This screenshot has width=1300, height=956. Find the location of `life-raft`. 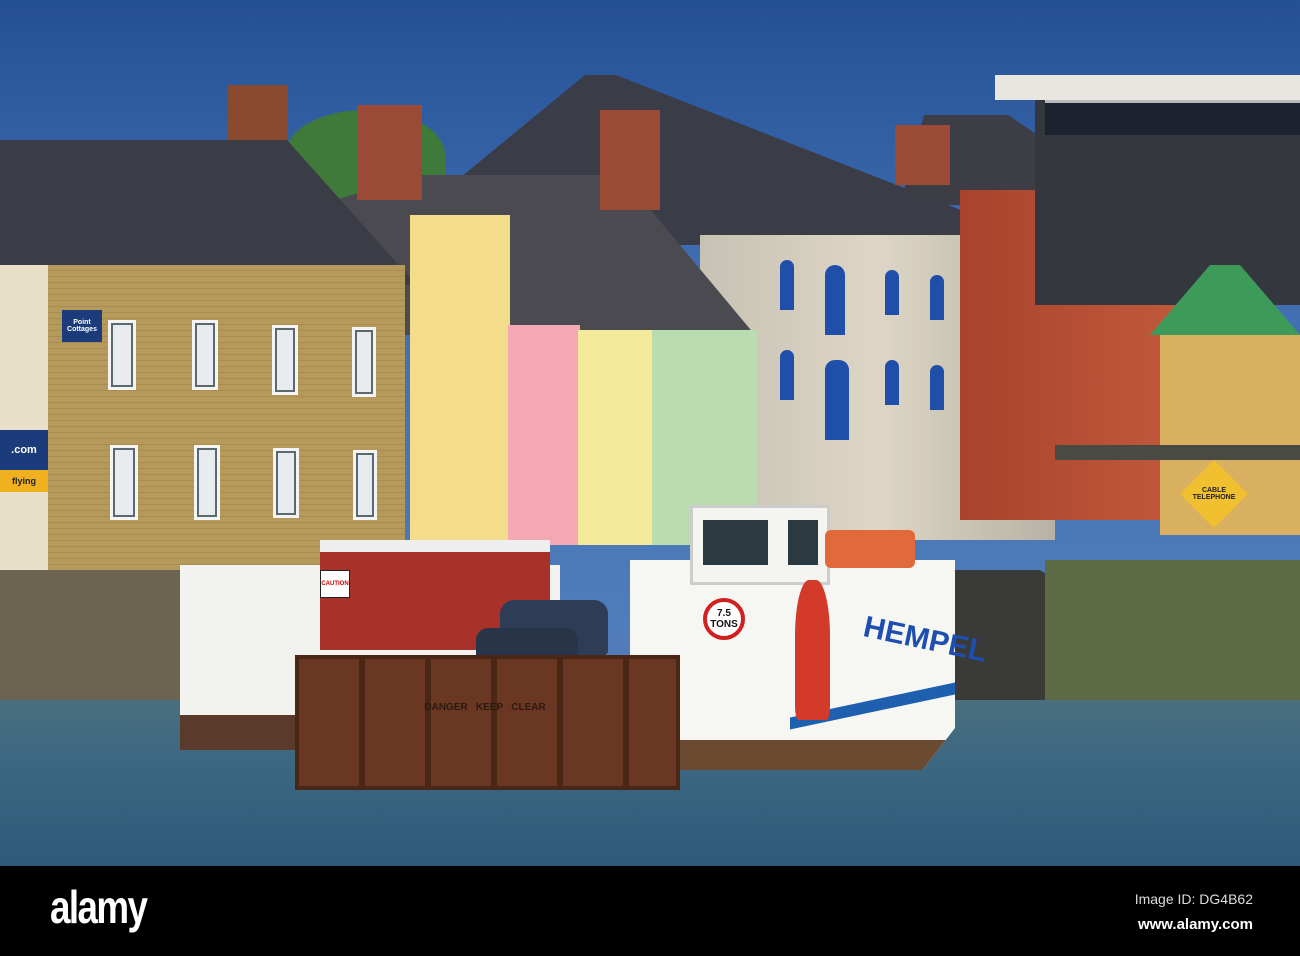

life-raft is located at coordinates (870, 549).